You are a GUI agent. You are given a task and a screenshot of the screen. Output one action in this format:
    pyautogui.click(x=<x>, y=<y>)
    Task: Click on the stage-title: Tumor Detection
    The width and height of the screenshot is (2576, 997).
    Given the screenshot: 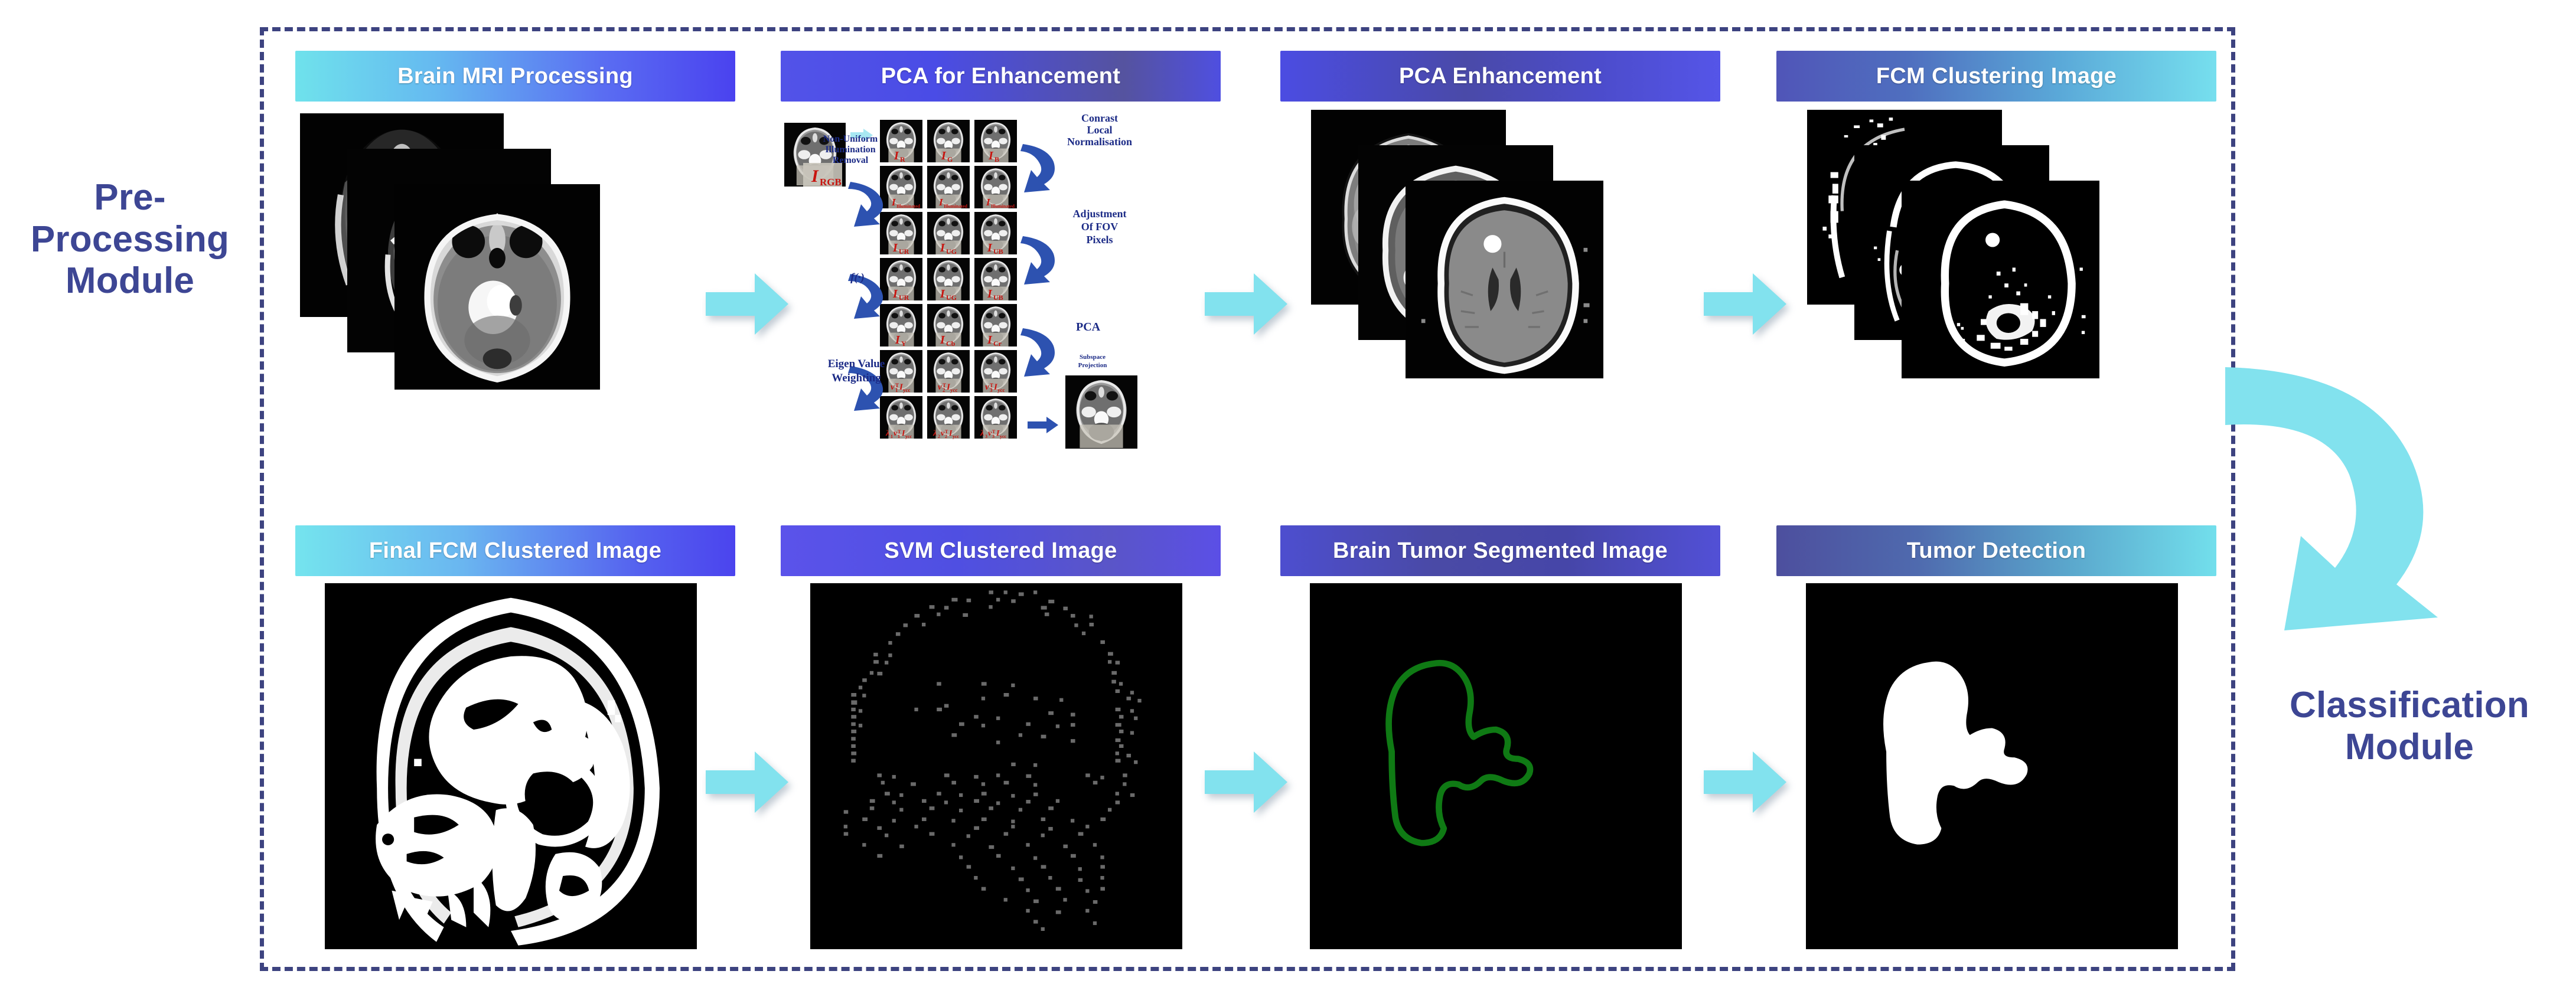 What is the action you would take?
    pyautogui.click(x=1996, y=550)
    